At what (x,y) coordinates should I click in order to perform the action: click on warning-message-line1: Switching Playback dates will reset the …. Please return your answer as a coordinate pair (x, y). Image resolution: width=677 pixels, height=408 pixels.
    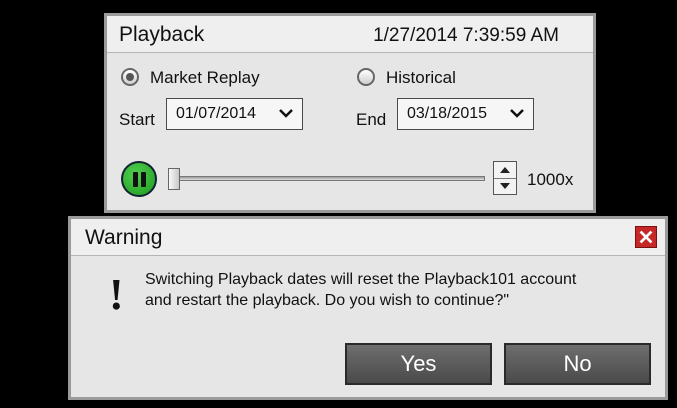
    Looking at the image, I should click on (361, 279).